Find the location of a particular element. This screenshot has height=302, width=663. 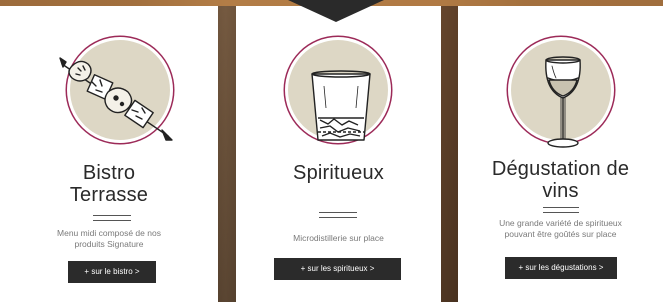

card-description-line-1: Menu midi composé de nos is located at coordinates (109, 233).